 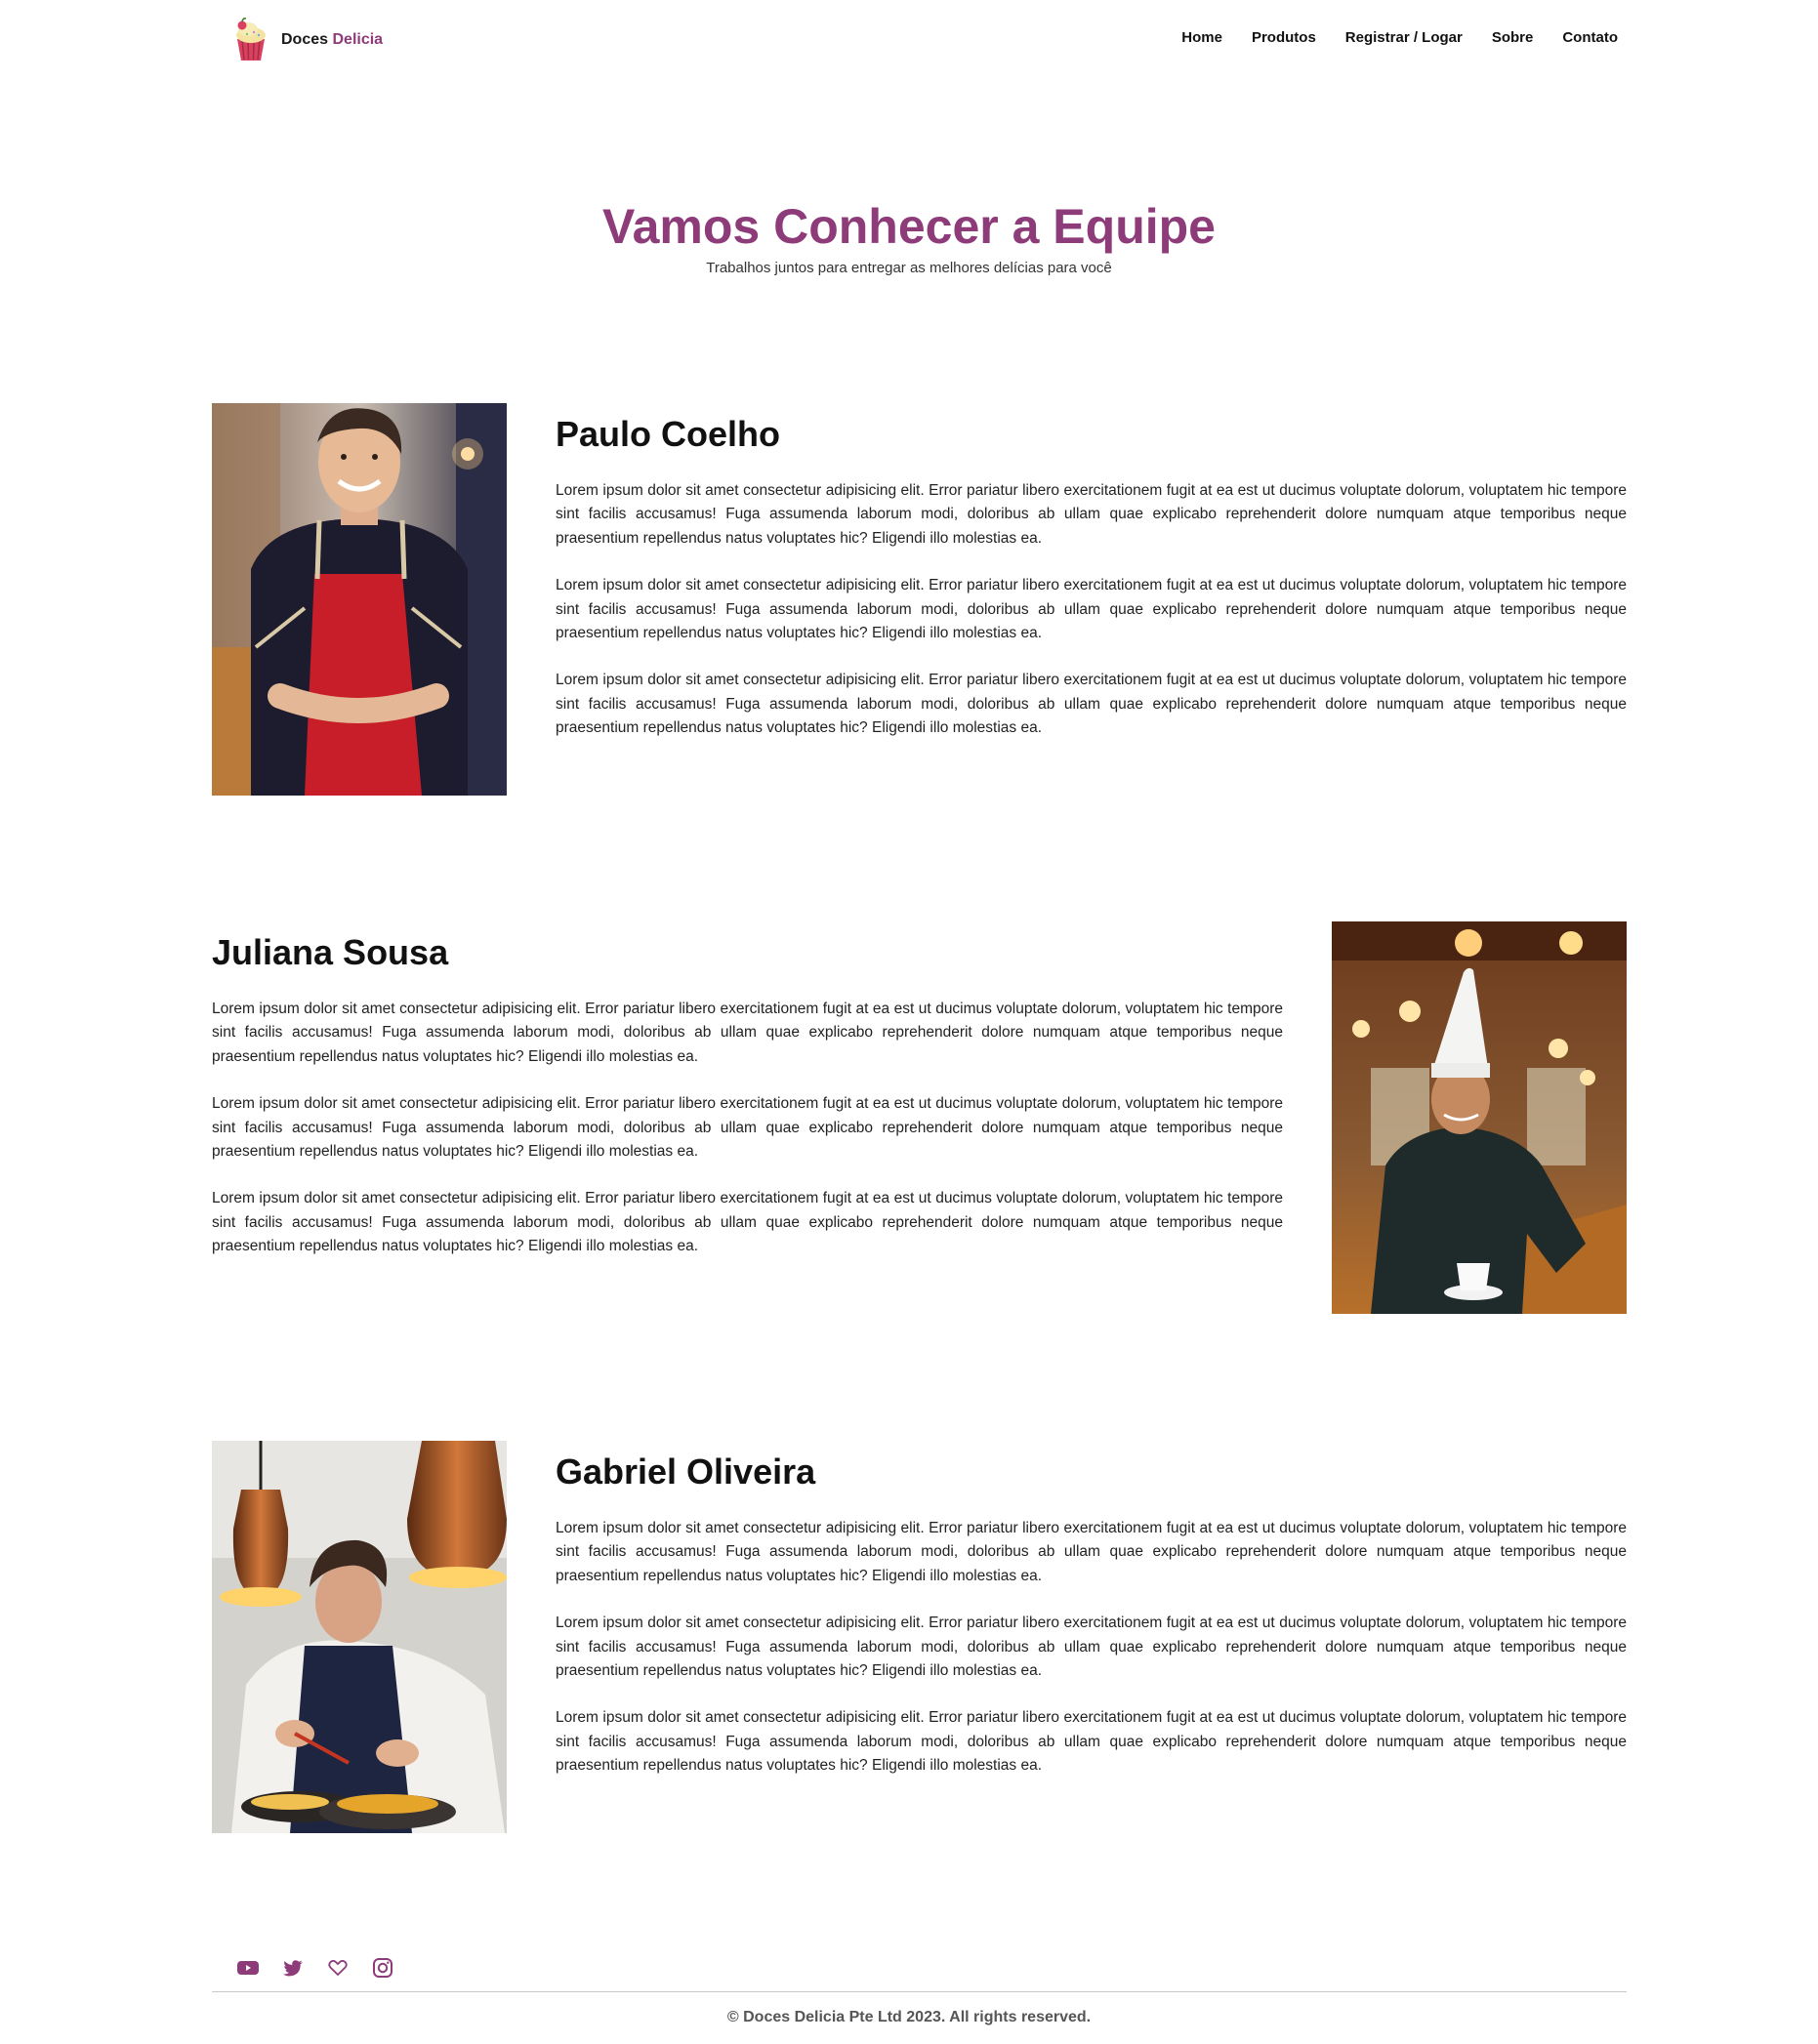 What do you see at coordinates (909, 226) in the screenshot?
I see `page-title: Vamos Conhecer a Equipe` at bounding box center [909, 226].